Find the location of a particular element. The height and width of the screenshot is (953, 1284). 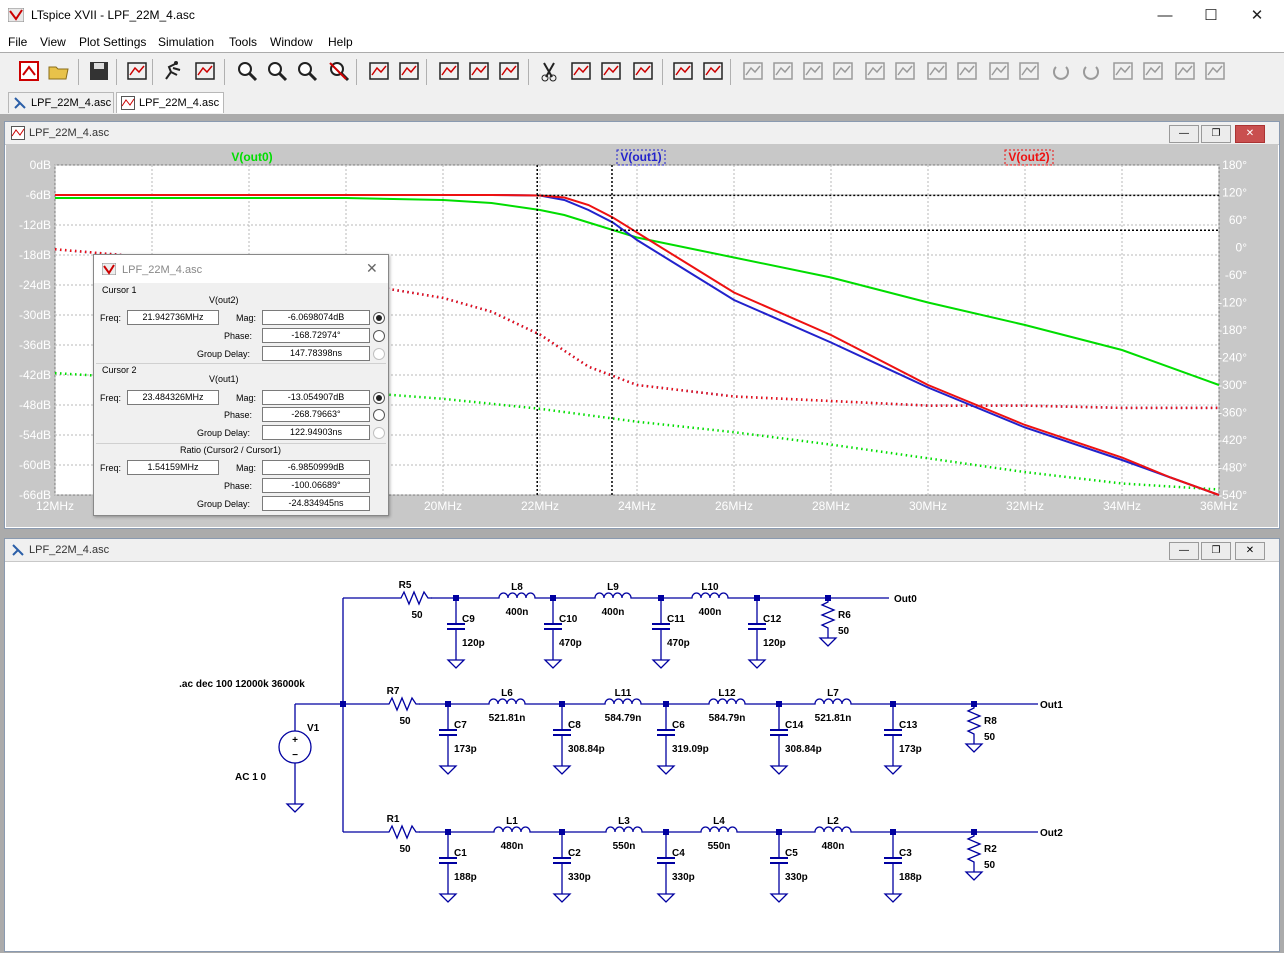

waveform-restore-button: ❐ is located at coordinates (1216, 134).